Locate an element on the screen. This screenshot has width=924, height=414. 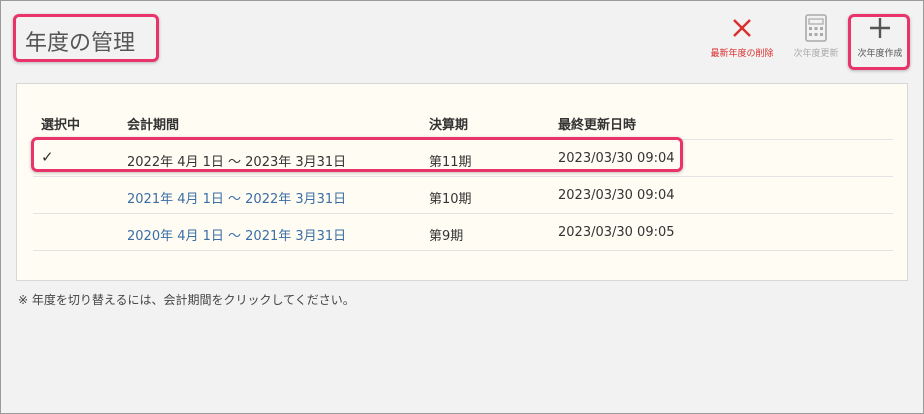
column-term: 決算期 is located at coordinates (449, 125).